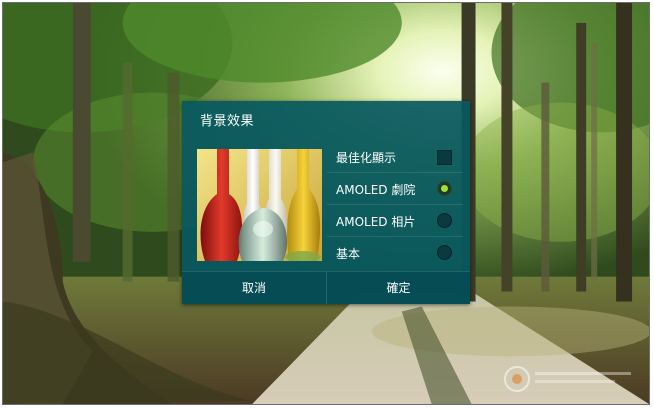 This screenshot has width=654, height=409. What do you see at coordinates (227, 121) in the screenshot?
I see `dialog-title: 背景效果` at bounding box center [227, 121].